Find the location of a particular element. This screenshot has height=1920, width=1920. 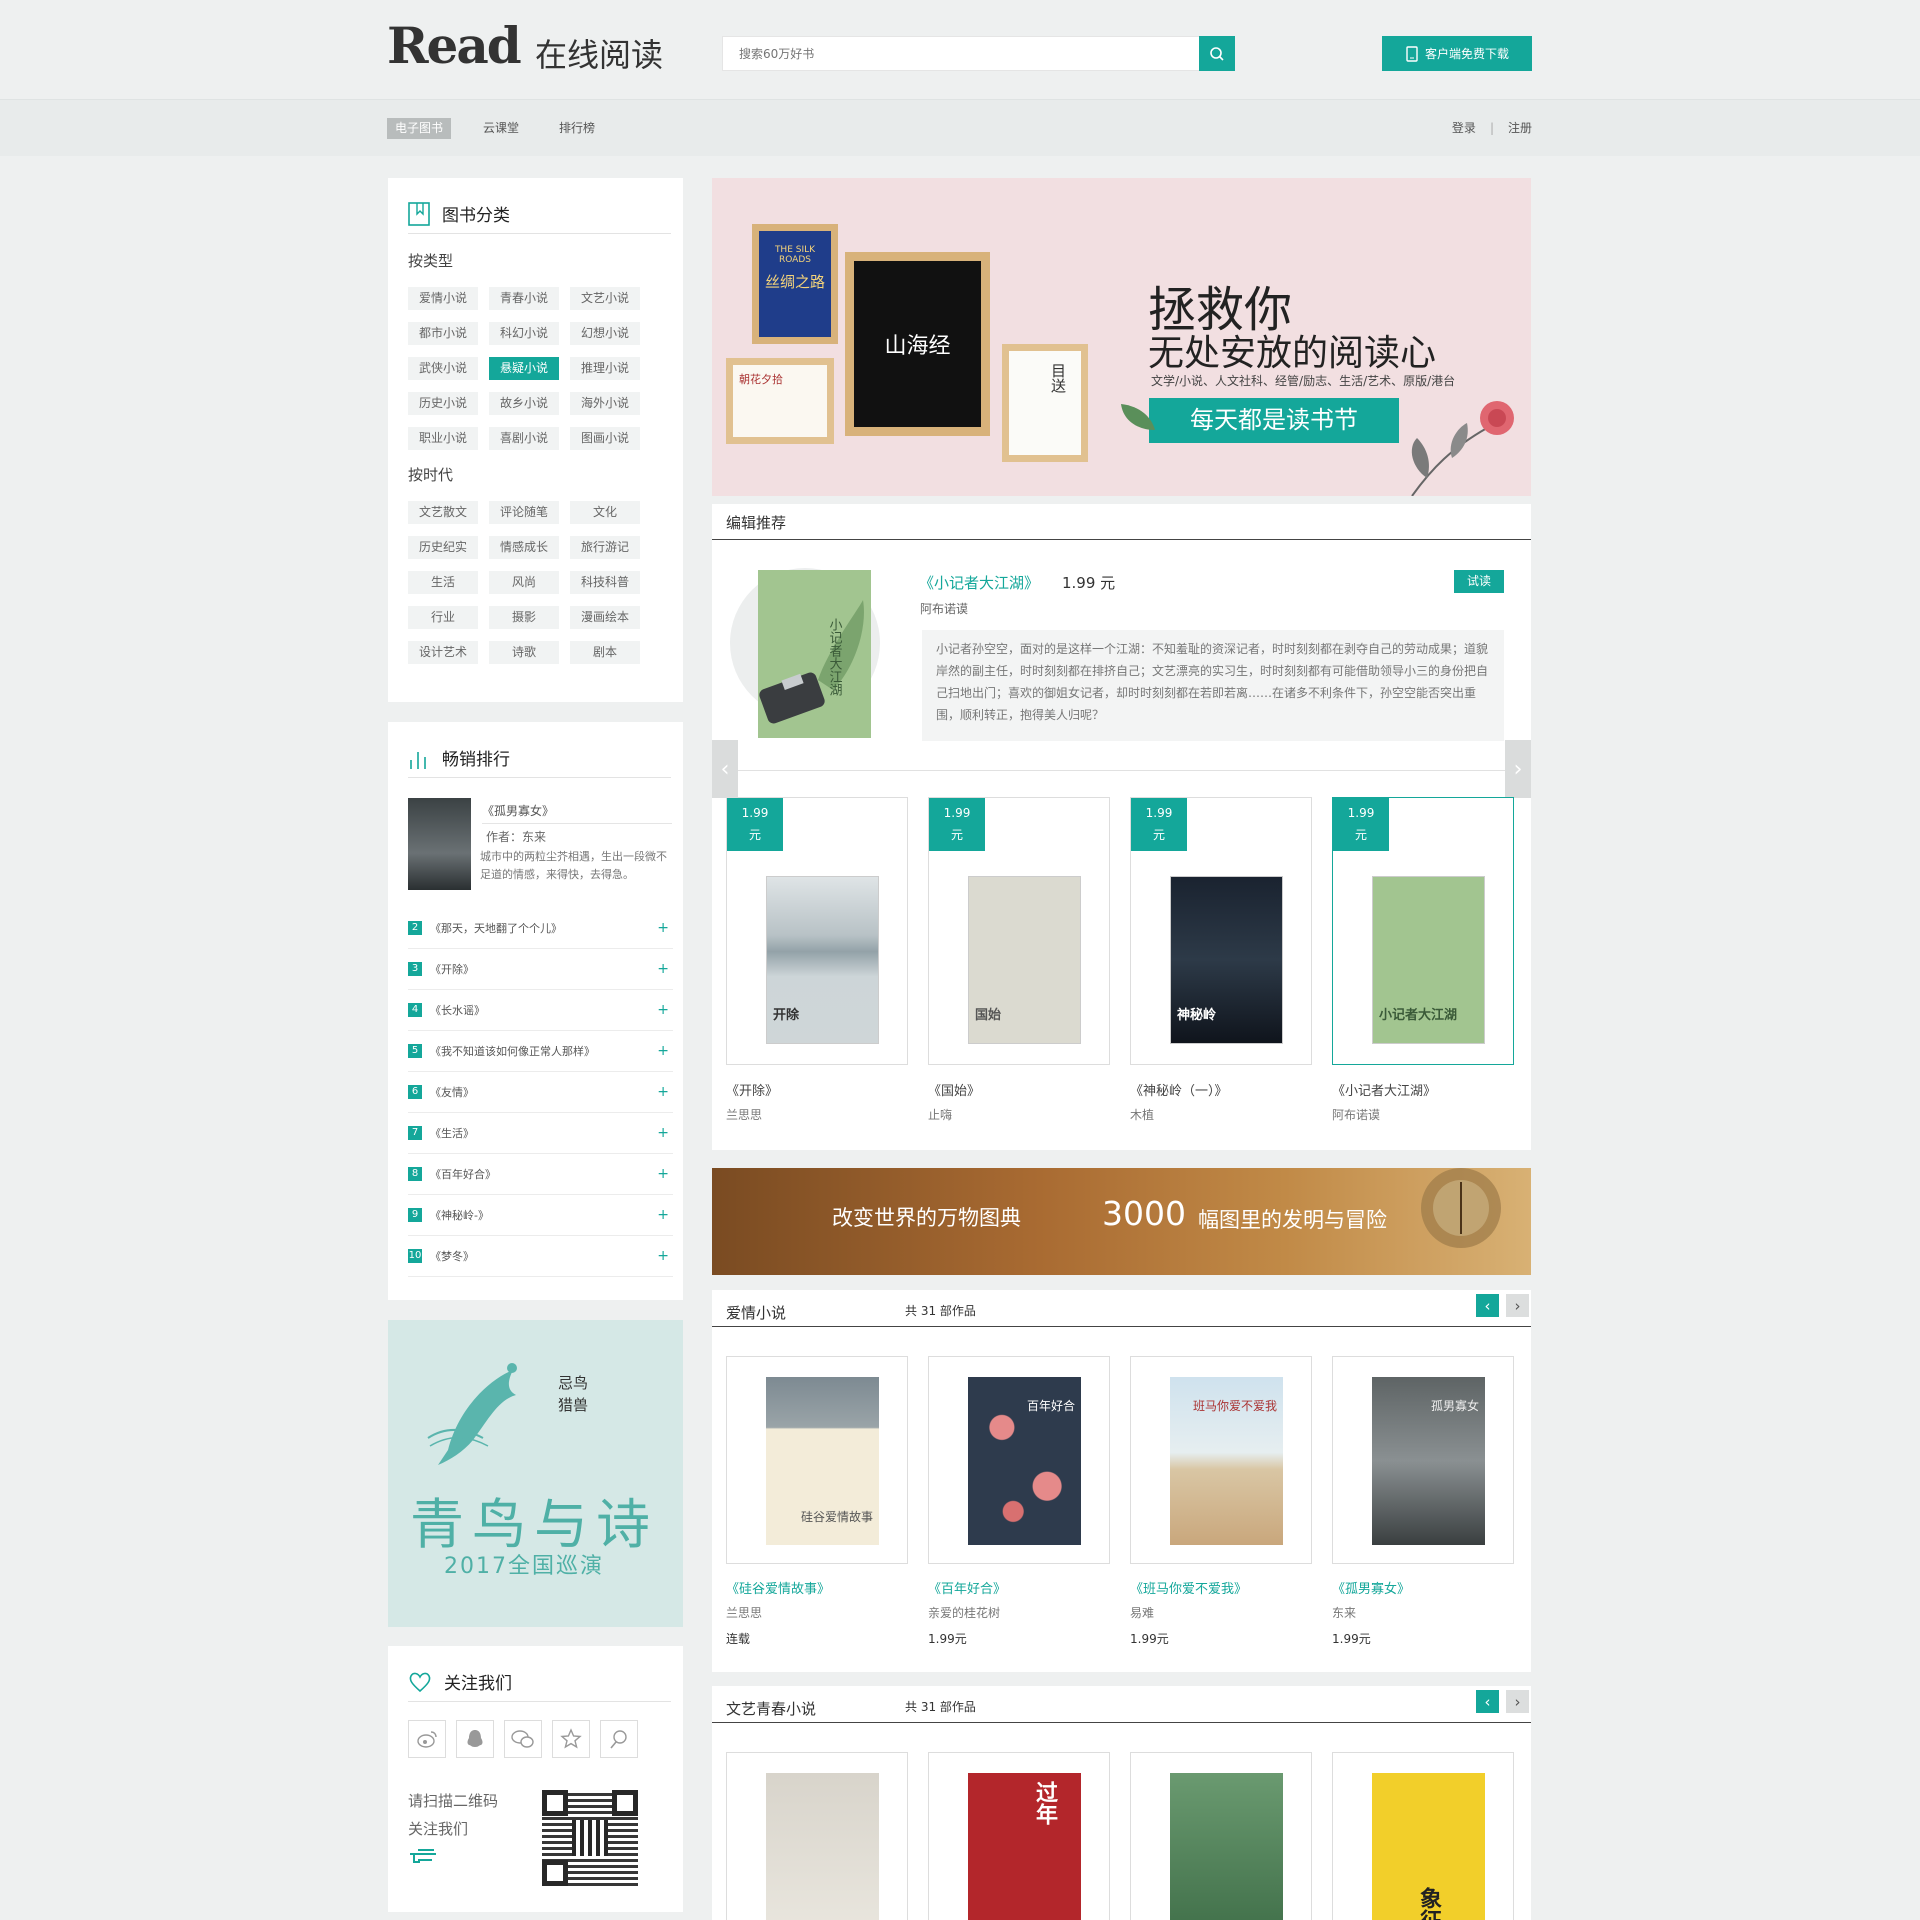

era-tag: 旅行游记 is located at coordinates (605, 547).